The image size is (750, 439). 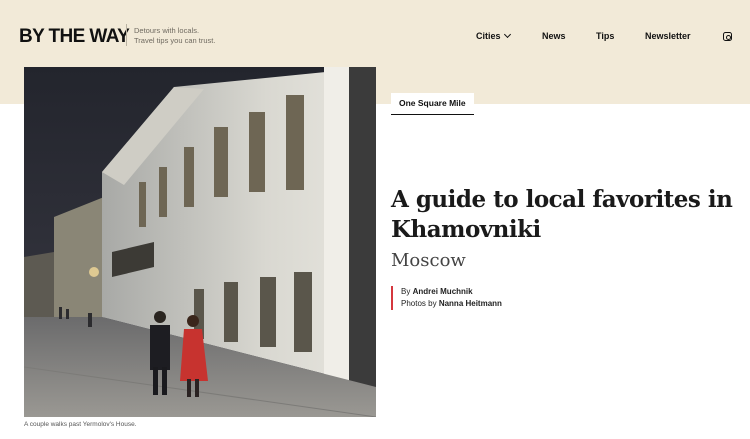 I want to click on byline-prefix: By, so click(x=406, y=291).